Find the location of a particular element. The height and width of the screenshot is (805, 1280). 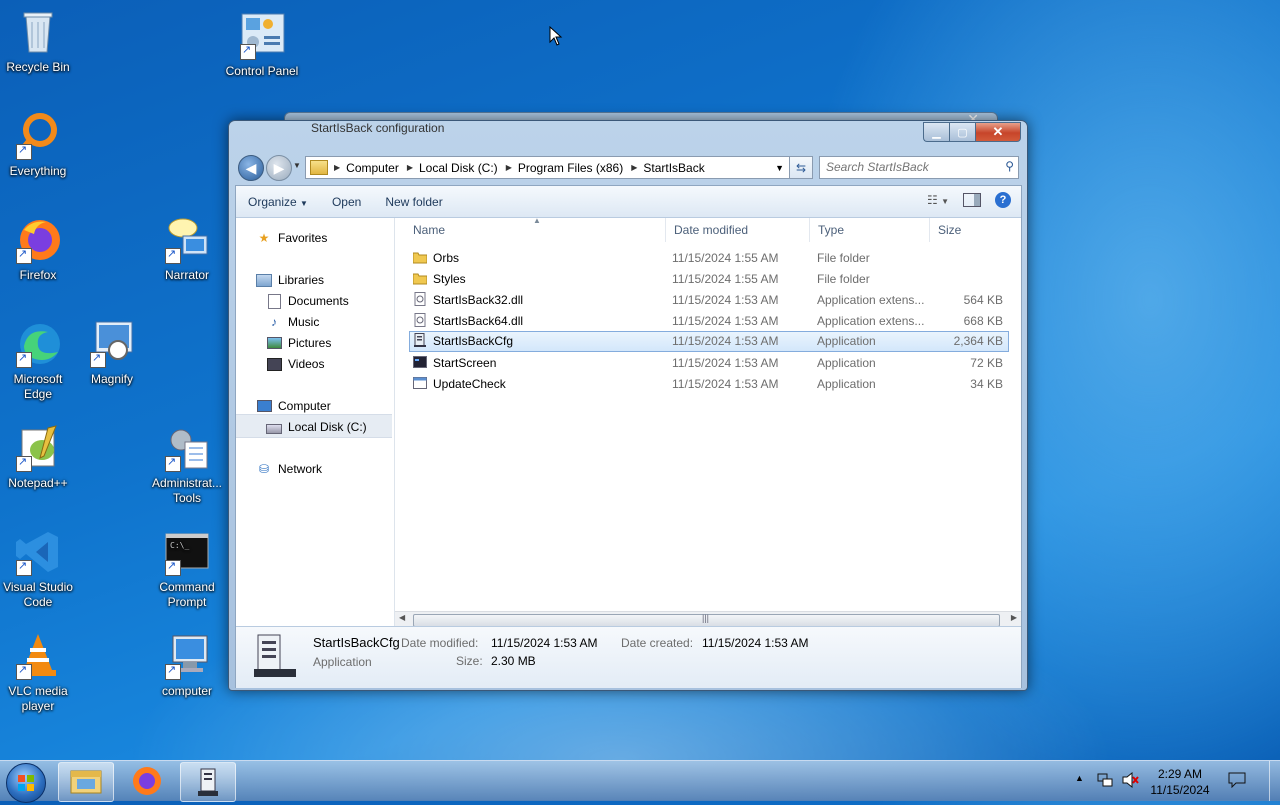

forward-button: ▶ is located at coordinates (279, 168).